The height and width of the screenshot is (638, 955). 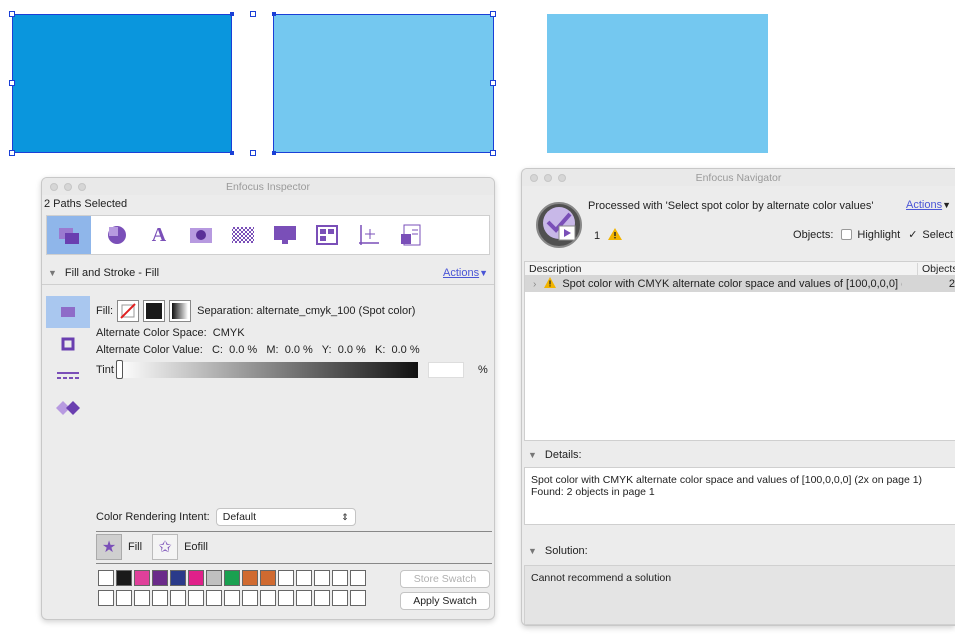 I want to click on col-objects: Objects, so click(x=936, y=268).